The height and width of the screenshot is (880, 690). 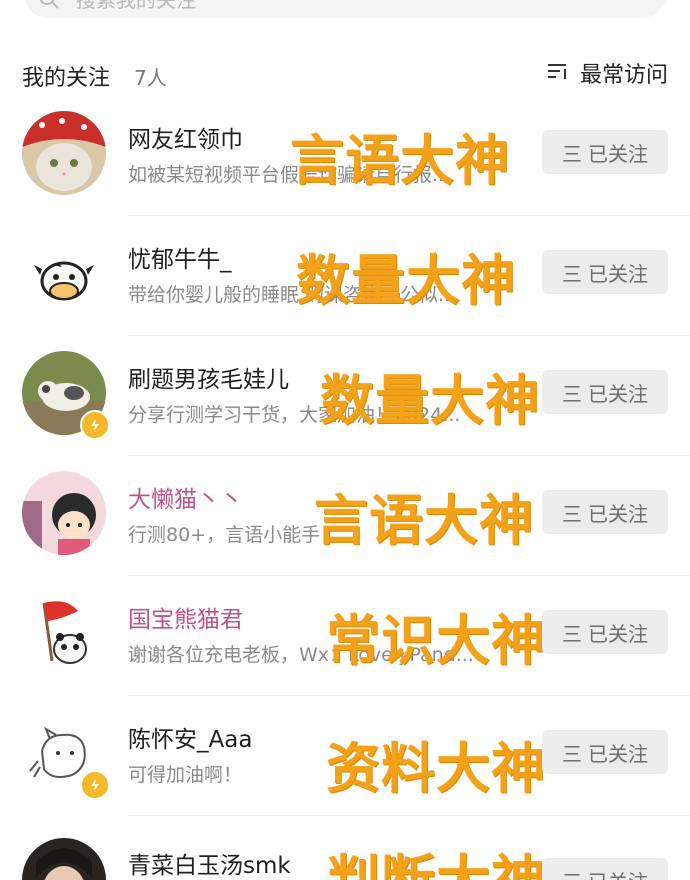 I want to click on user-desc: 行测80+，言语小能手, so click(x=224, y=535).